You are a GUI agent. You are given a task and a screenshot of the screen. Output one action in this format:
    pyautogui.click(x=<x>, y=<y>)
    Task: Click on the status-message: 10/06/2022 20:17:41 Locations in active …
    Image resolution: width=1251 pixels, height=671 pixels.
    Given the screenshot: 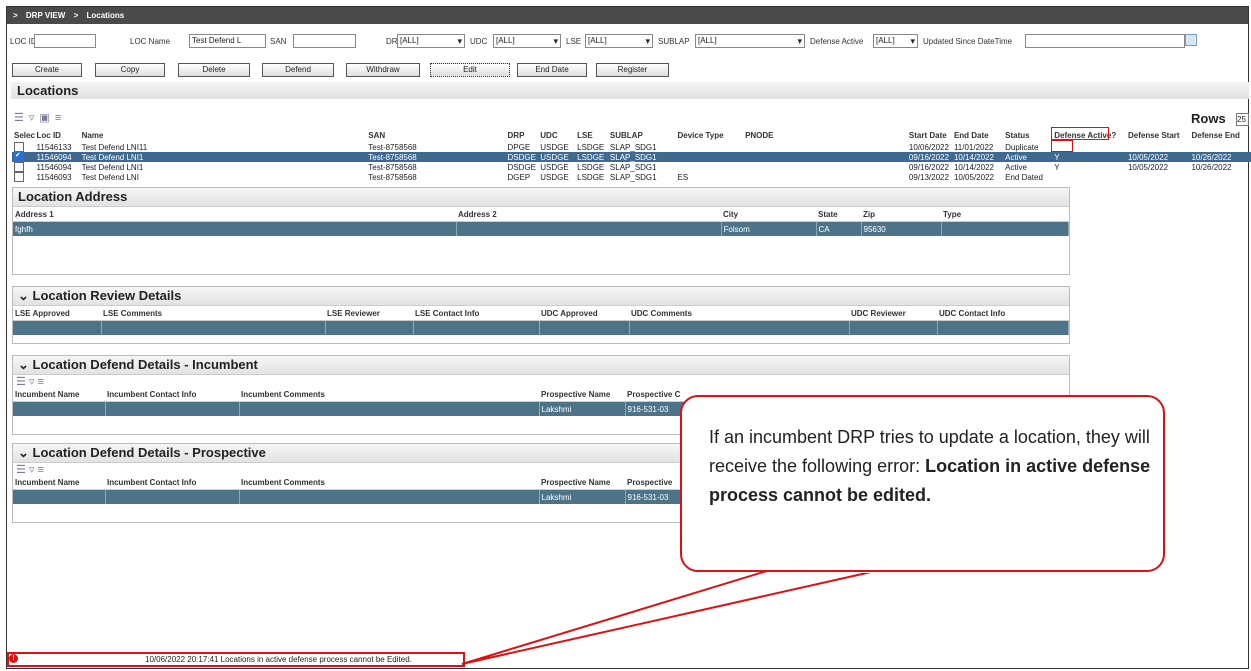 What is the action you would take?
    pyautogui.click(x=278, y=659)
    